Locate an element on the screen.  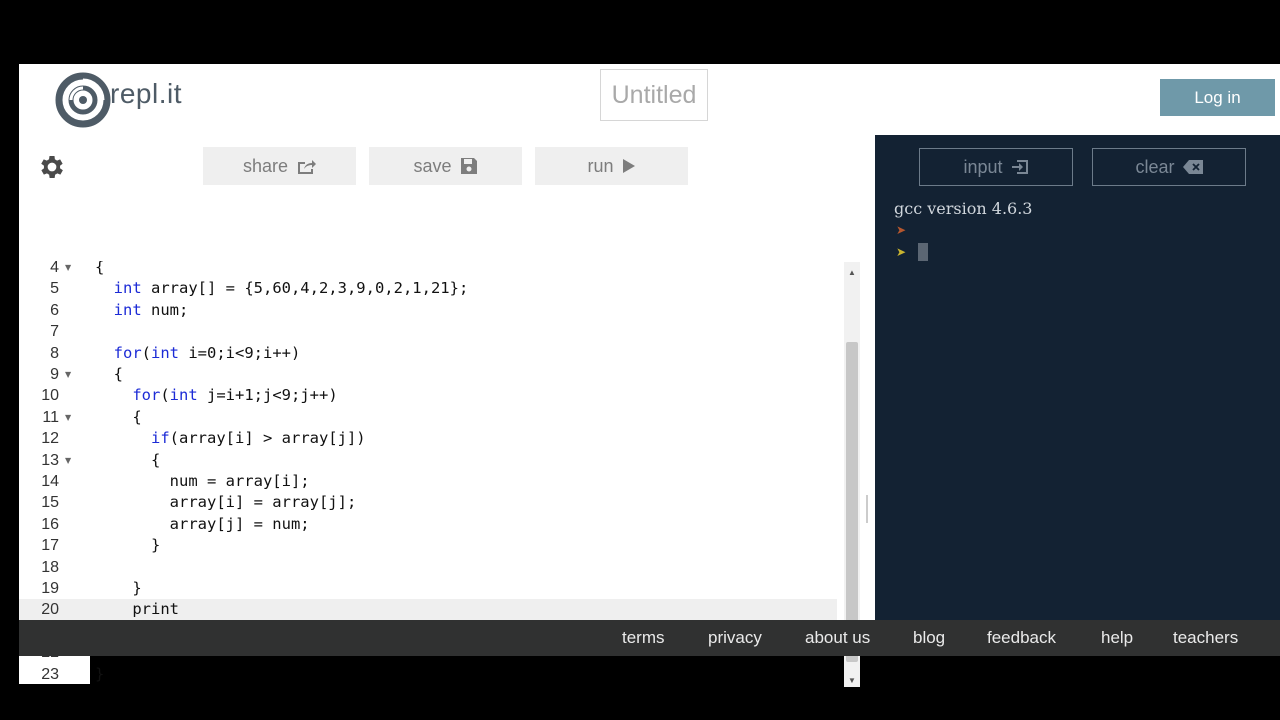
console-output: gcc version 4.6.3 is located at coordinates (963, 208).